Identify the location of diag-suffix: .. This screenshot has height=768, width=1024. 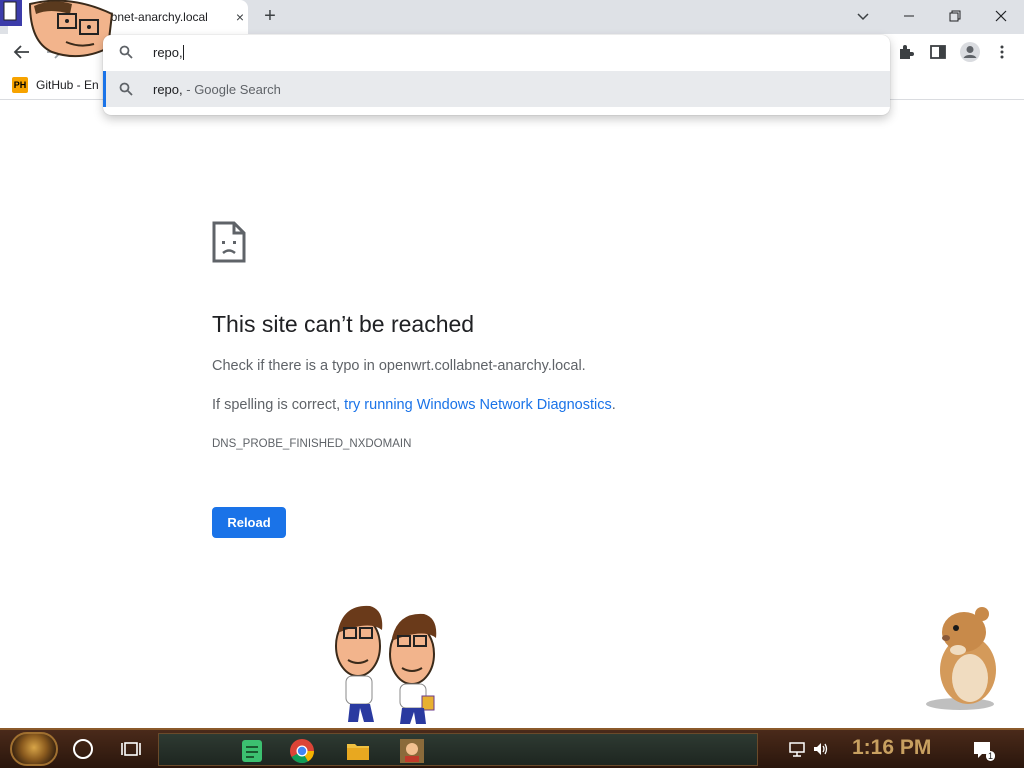
(613, 405).